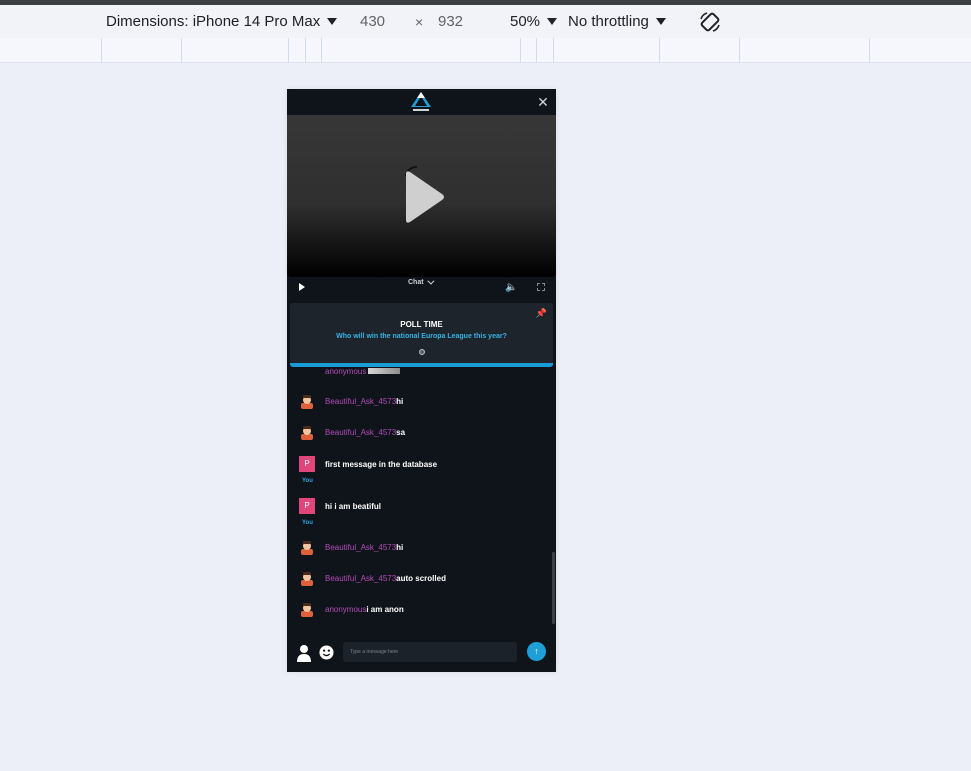  I want to click on chat-toggle: Chat, so click(421, 281).